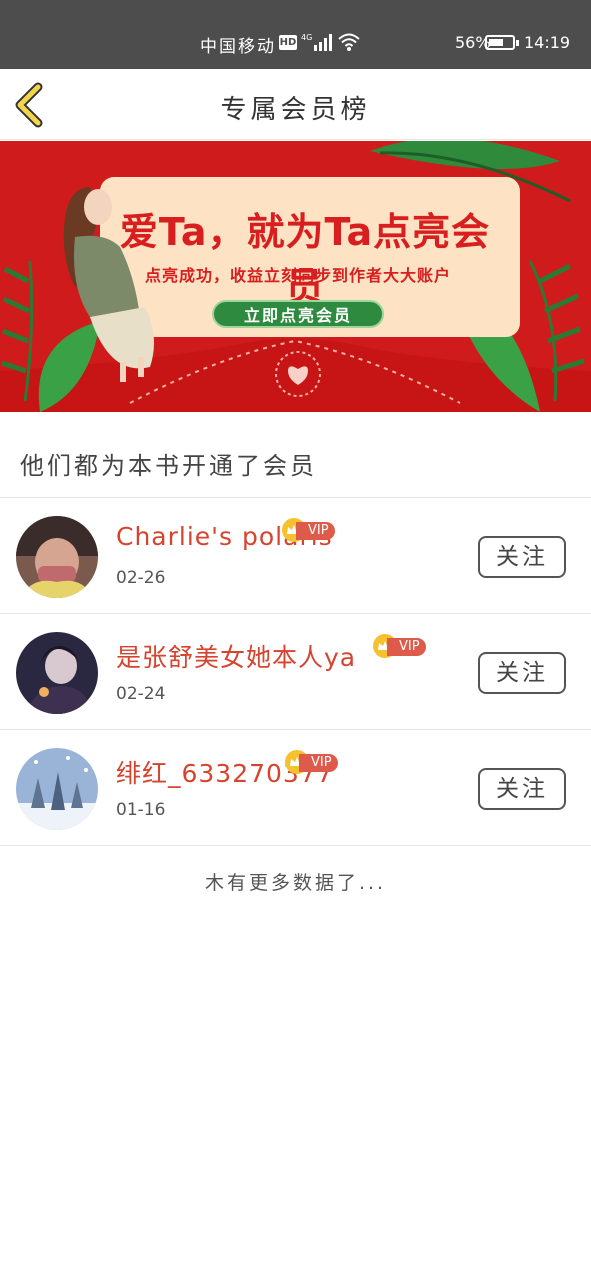 The width and height of the screenshot is (591, 1280). I want to click on list-item: 是张舒美女她本人ya VIP 02-24 关注, so click(295, 672).